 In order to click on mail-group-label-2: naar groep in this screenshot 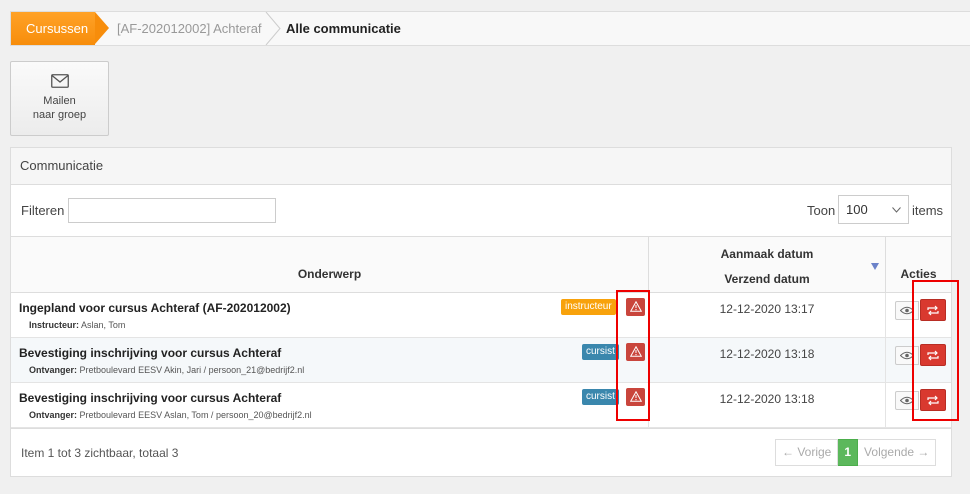, I will do `click(59, 115)`.